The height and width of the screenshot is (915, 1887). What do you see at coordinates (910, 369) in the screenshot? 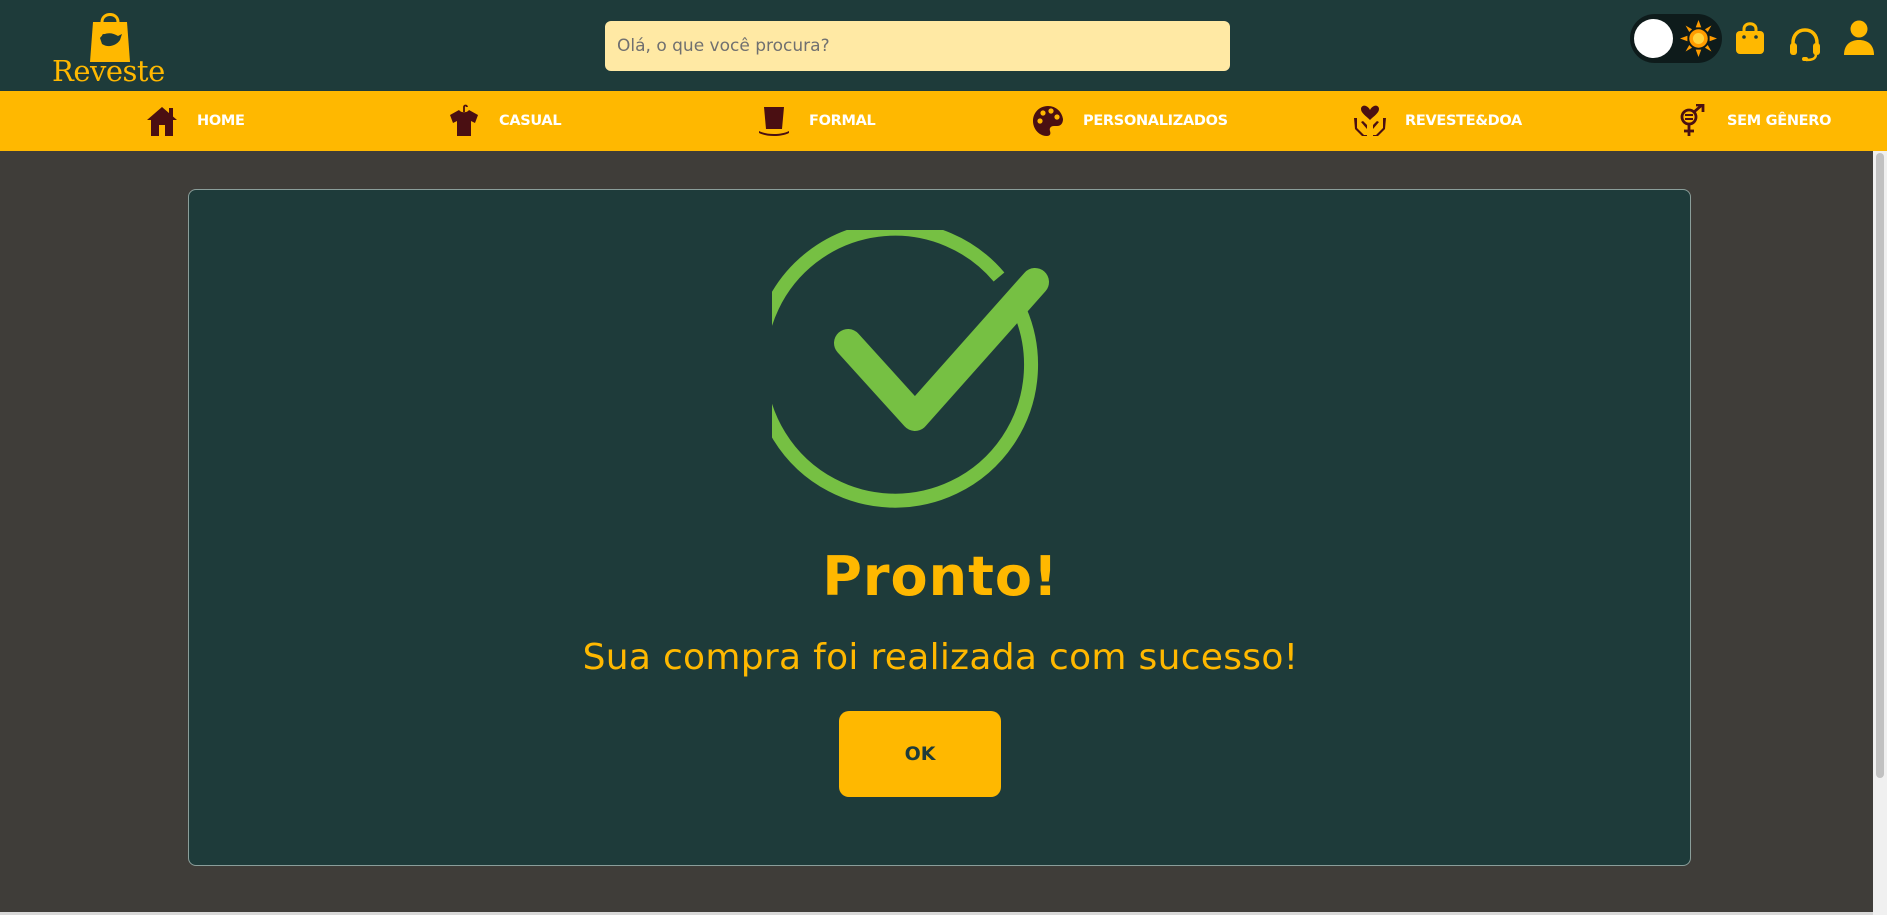
I see `check-circle-icon` at bounding box center [910, 369].